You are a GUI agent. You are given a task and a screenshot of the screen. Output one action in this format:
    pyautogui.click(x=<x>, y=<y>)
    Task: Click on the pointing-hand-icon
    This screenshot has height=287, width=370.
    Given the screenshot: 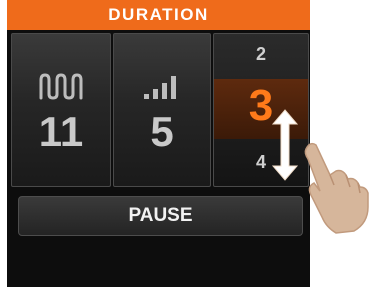 What is the action you would take?
    pyautogui.click(x=336, y=188)
    